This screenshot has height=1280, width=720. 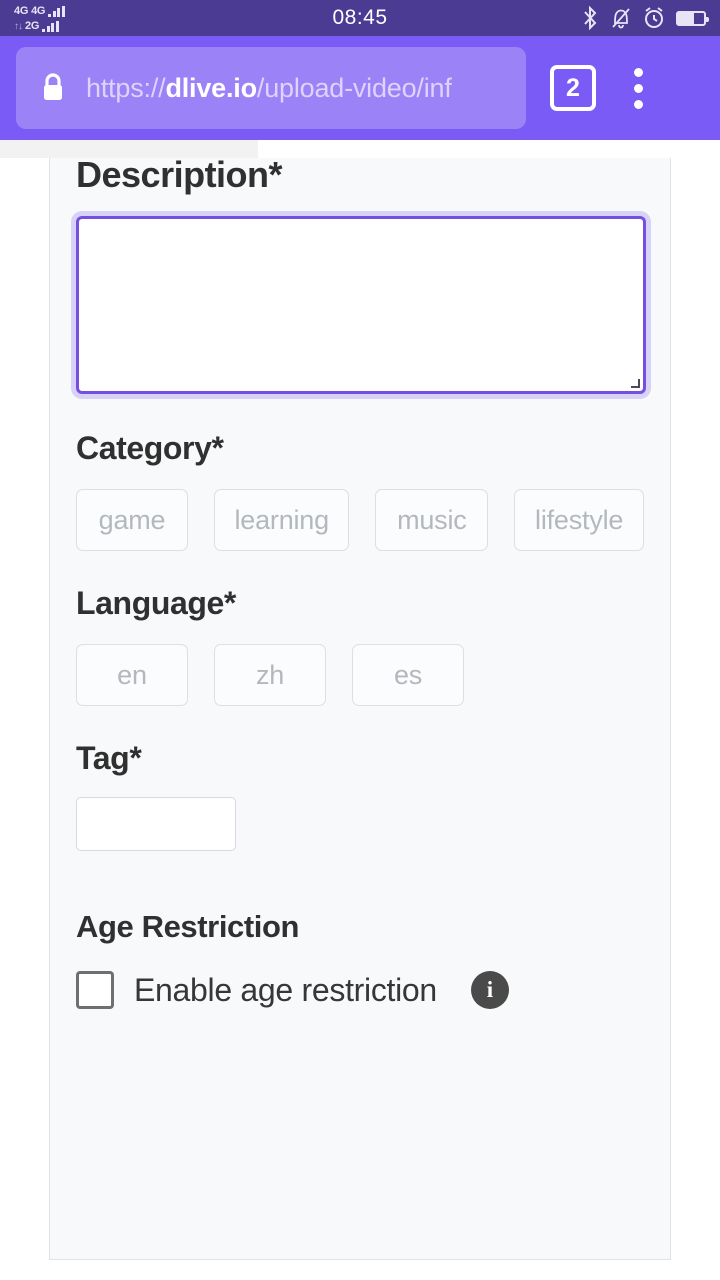 I want to click on url-bar: https://dlive.io/upload-video/inf, so click(x=271, y=88).